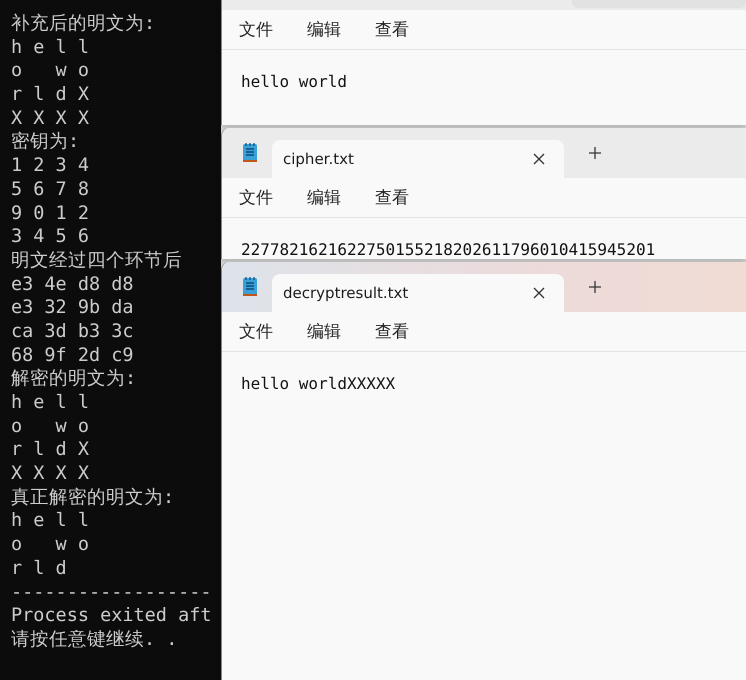 This screenshot has height=680, width=746. What do you see at coordinates (50, 237) in the screenshot?
I see `console-line: 3 4 5 6` at bounding box center [50, 237].